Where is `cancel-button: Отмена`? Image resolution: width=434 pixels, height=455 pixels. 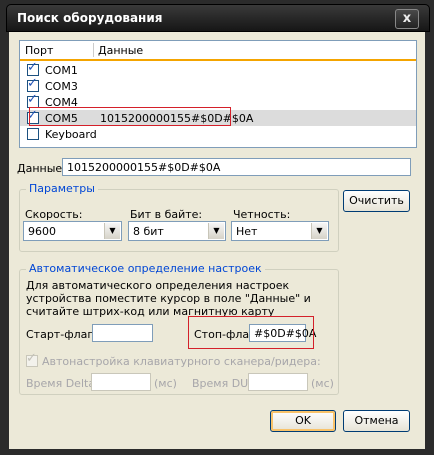 cancel-button: Отмена is located at coordinates (376, 421).